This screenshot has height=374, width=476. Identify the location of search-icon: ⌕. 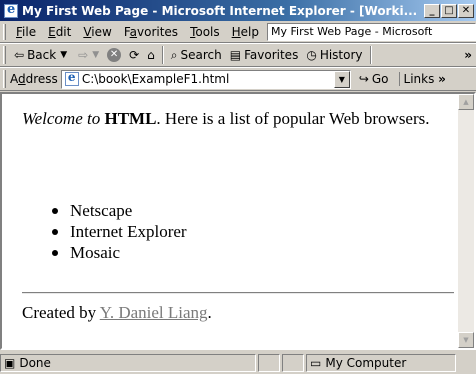
(174, 54).